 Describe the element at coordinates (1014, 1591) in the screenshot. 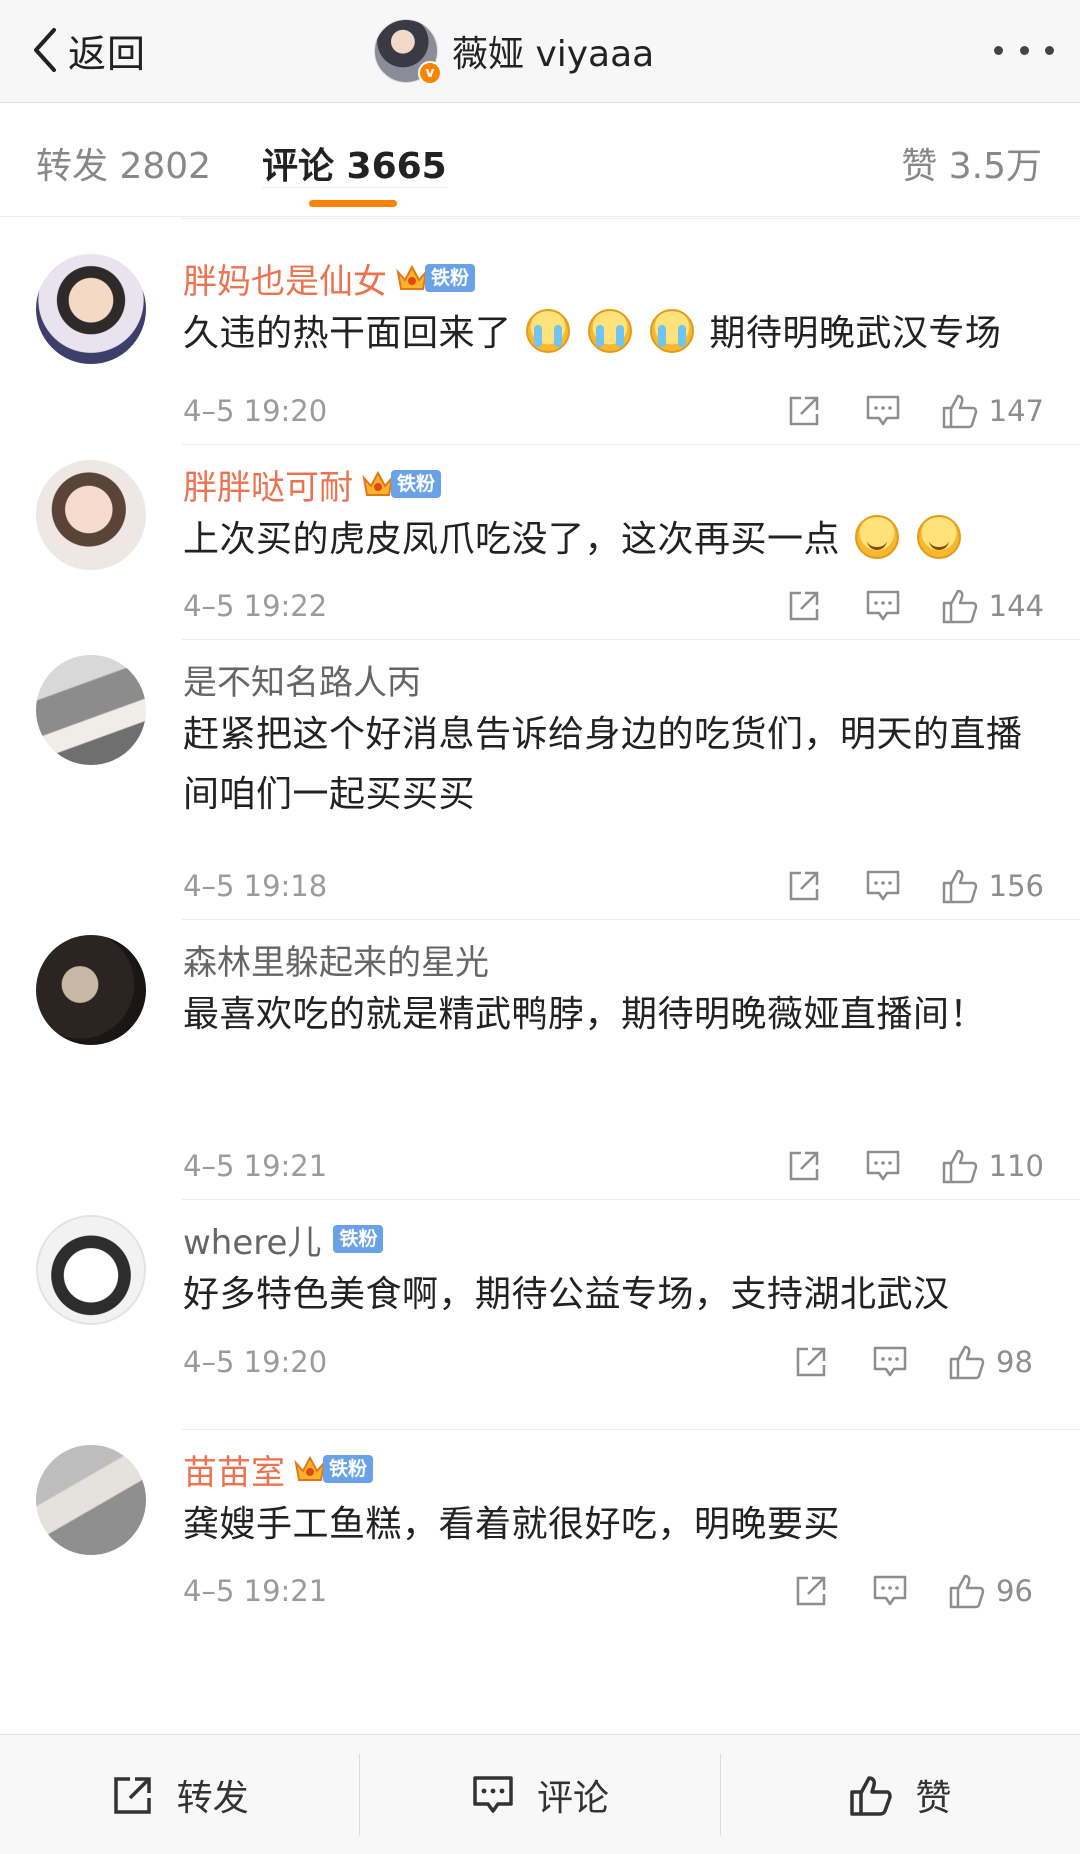

I see `like-count: 96` at that location.